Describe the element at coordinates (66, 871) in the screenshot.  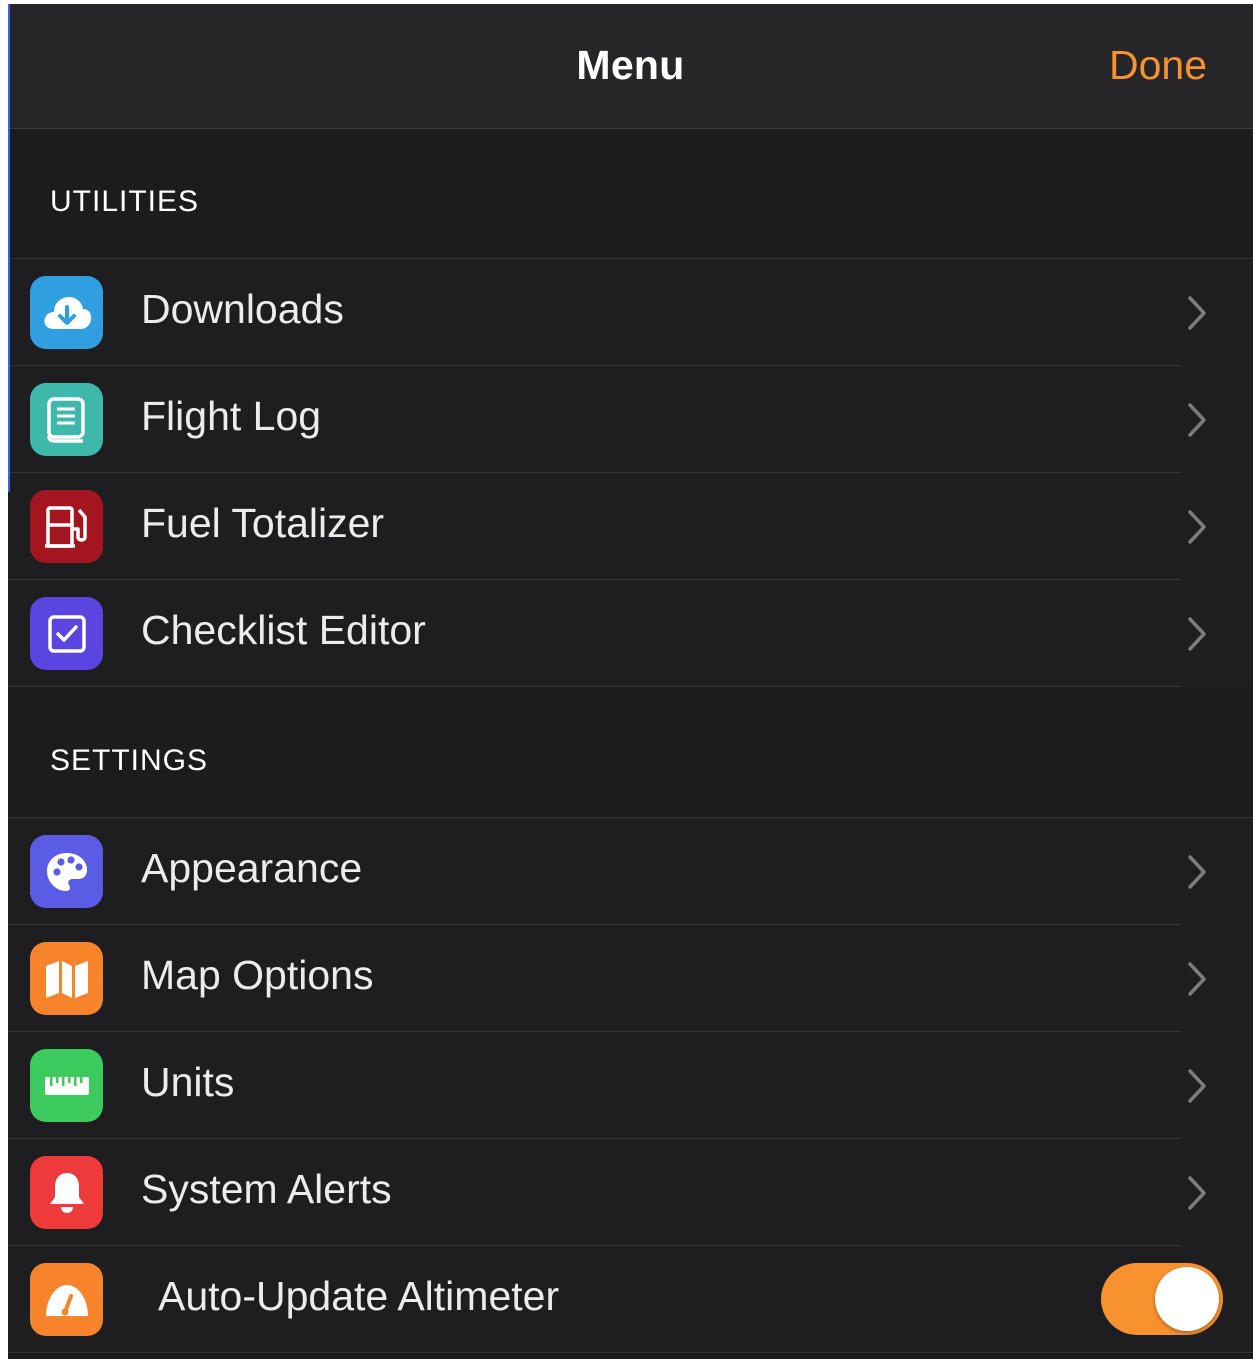
I see `palette-icon` at that location.